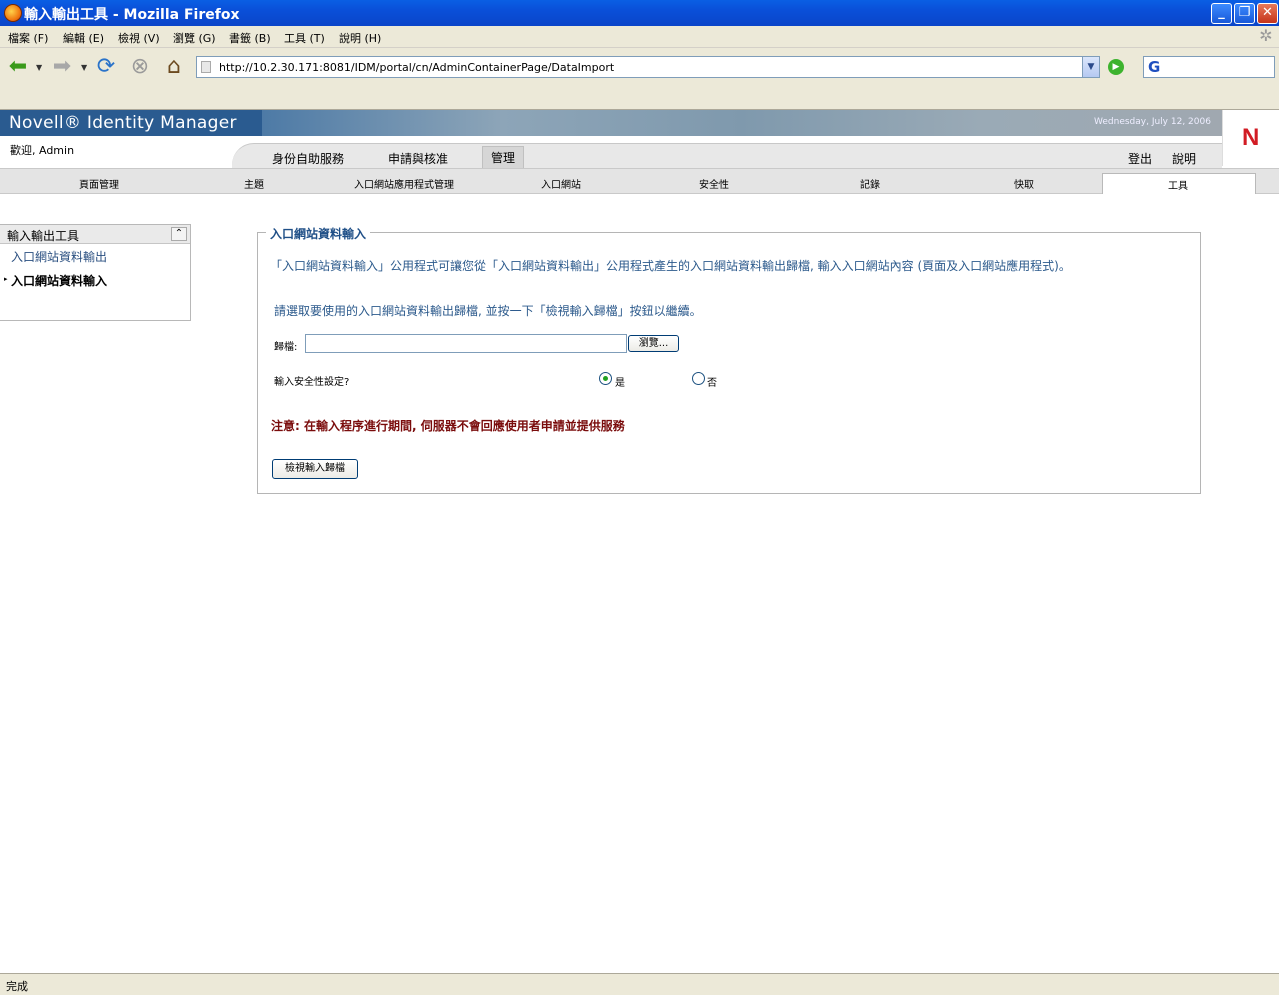  Describe the element at coordinates (194, 38) in the screenshot. I see `menu-go: 瀏覽 (G)` at that location.